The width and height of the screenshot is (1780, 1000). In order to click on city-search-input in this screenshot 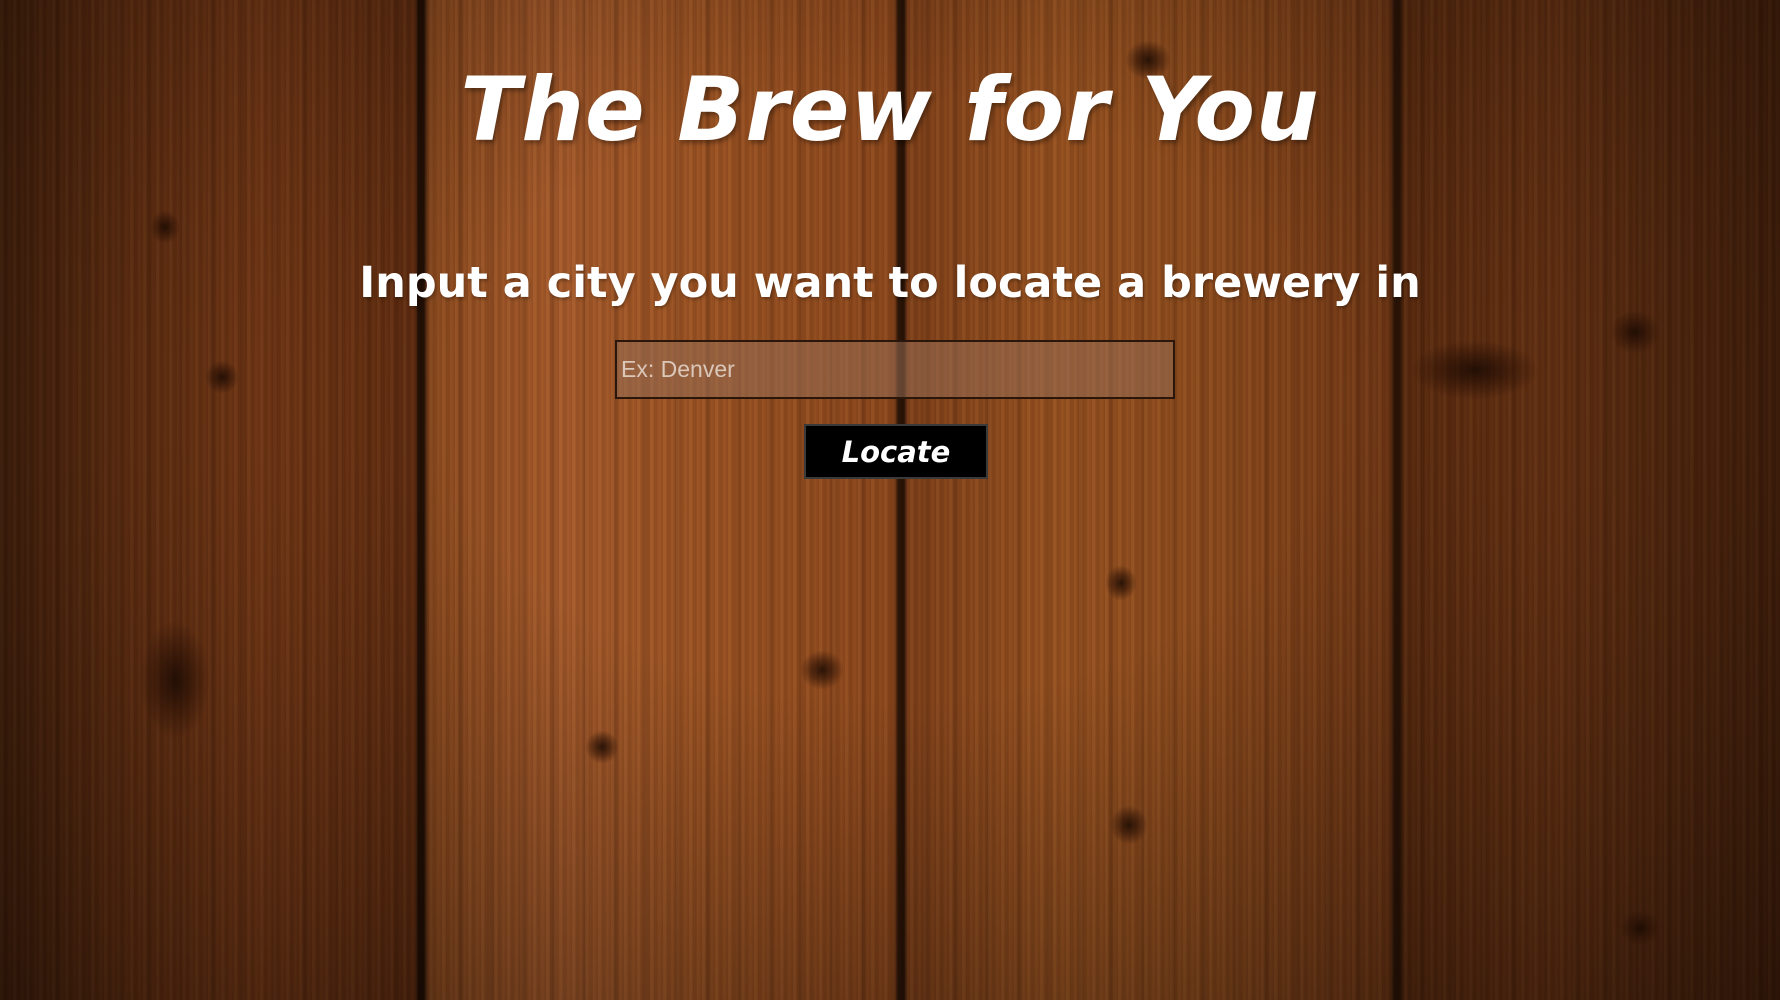, I will do `click(895, 369)`.